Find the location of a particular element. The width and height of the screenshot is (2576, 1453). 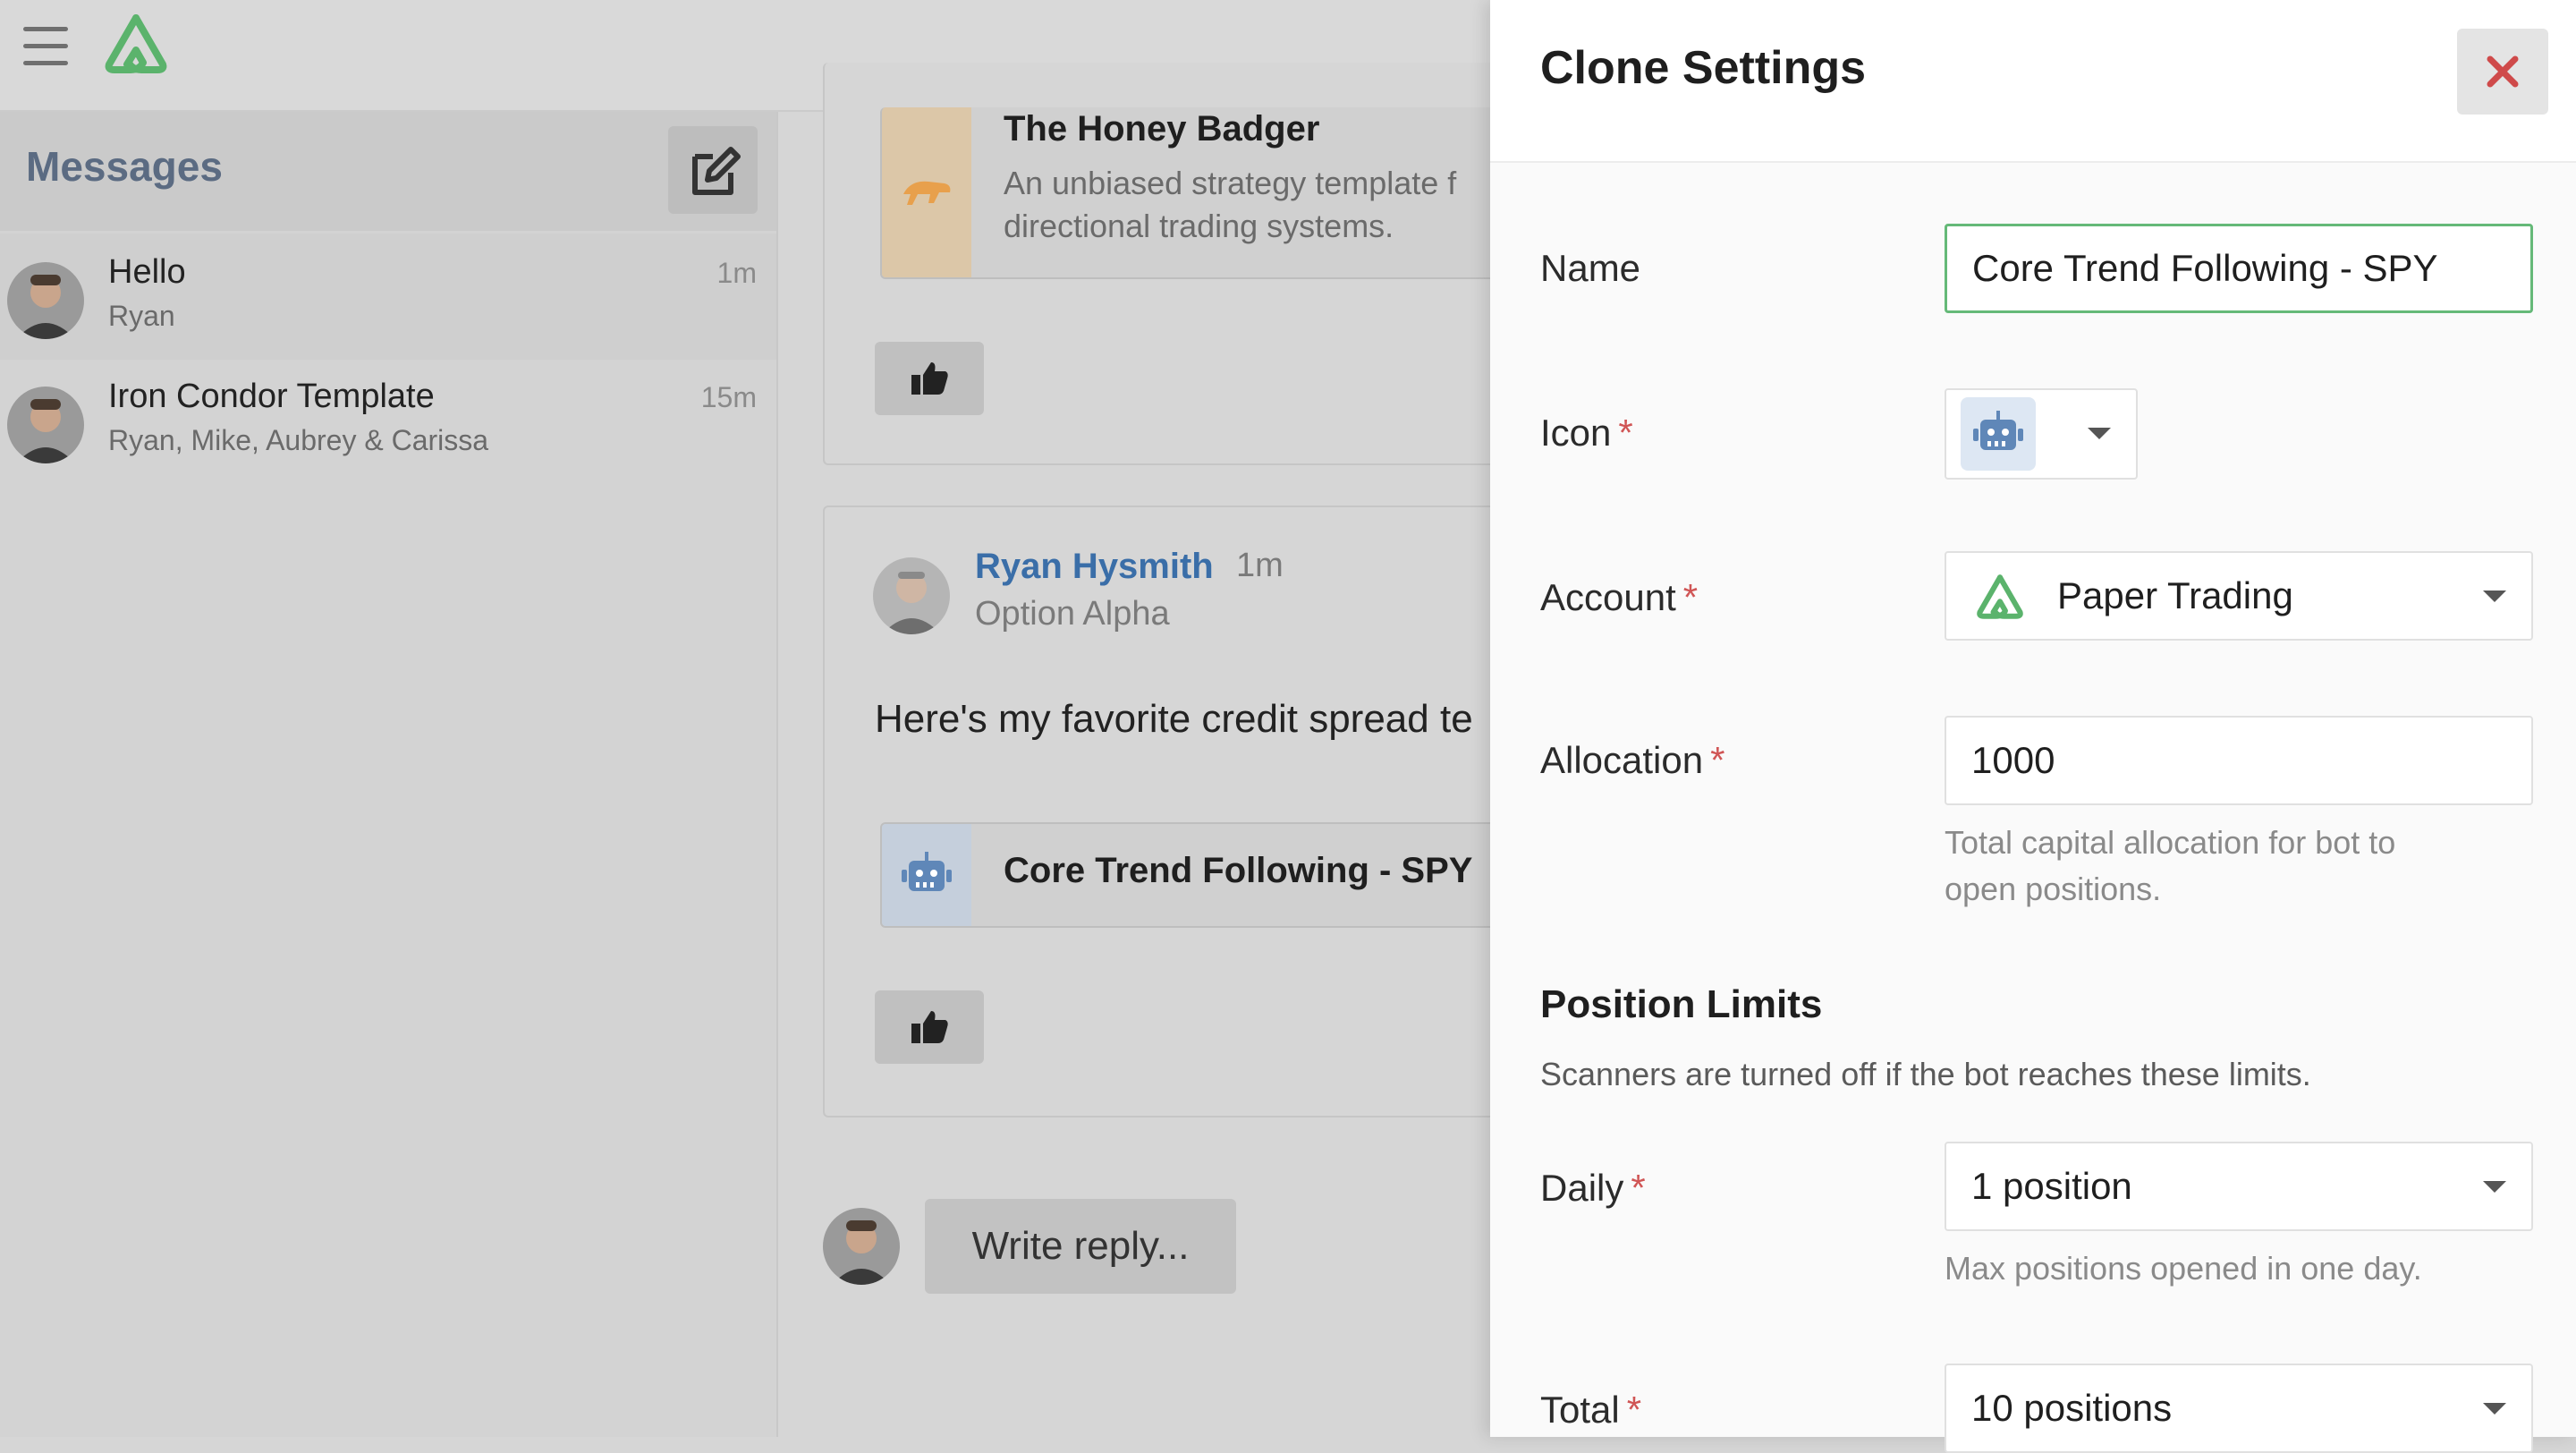

conversation-item: Hello Ryan 1m is located at coordinates (388, 297).